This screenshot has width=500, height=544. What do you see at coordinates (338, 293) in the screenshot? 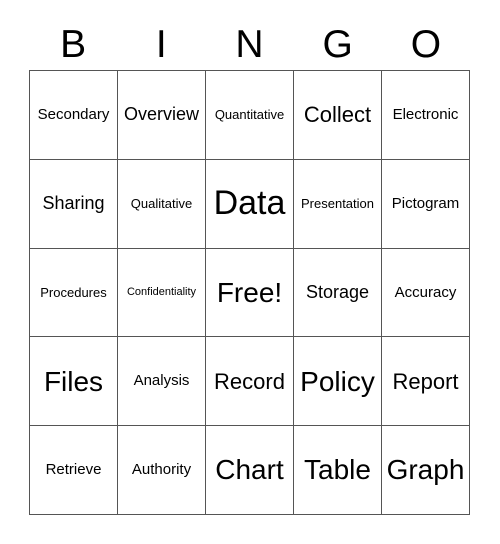
I see `bingo-cell: Storage` at bounding box center [338, 293].